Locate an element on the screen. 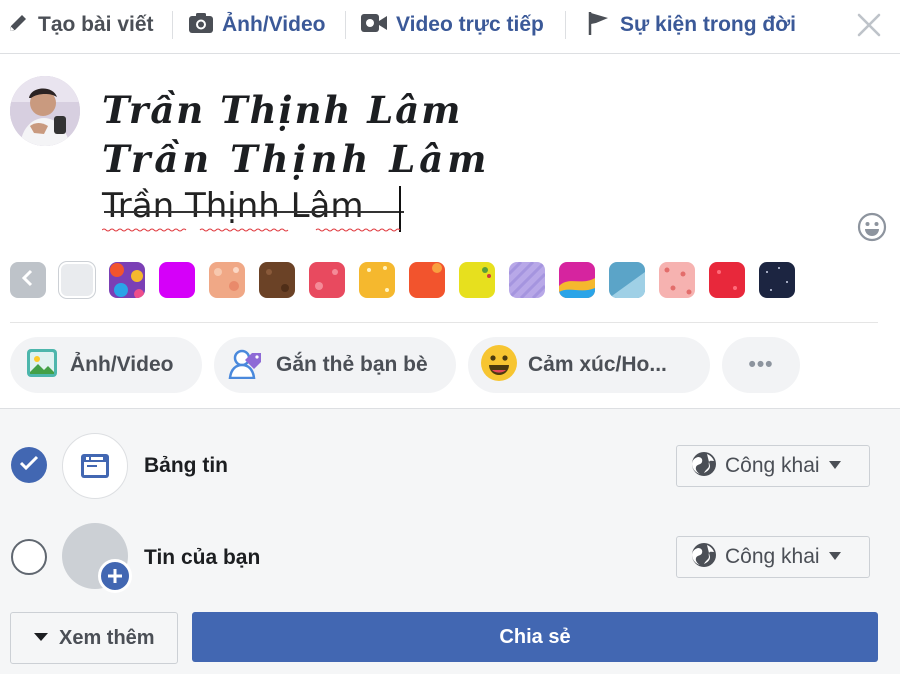 This screenshot has height=674, width=900. story-audience-selector: Công khai is located at coordinates (773, 557).